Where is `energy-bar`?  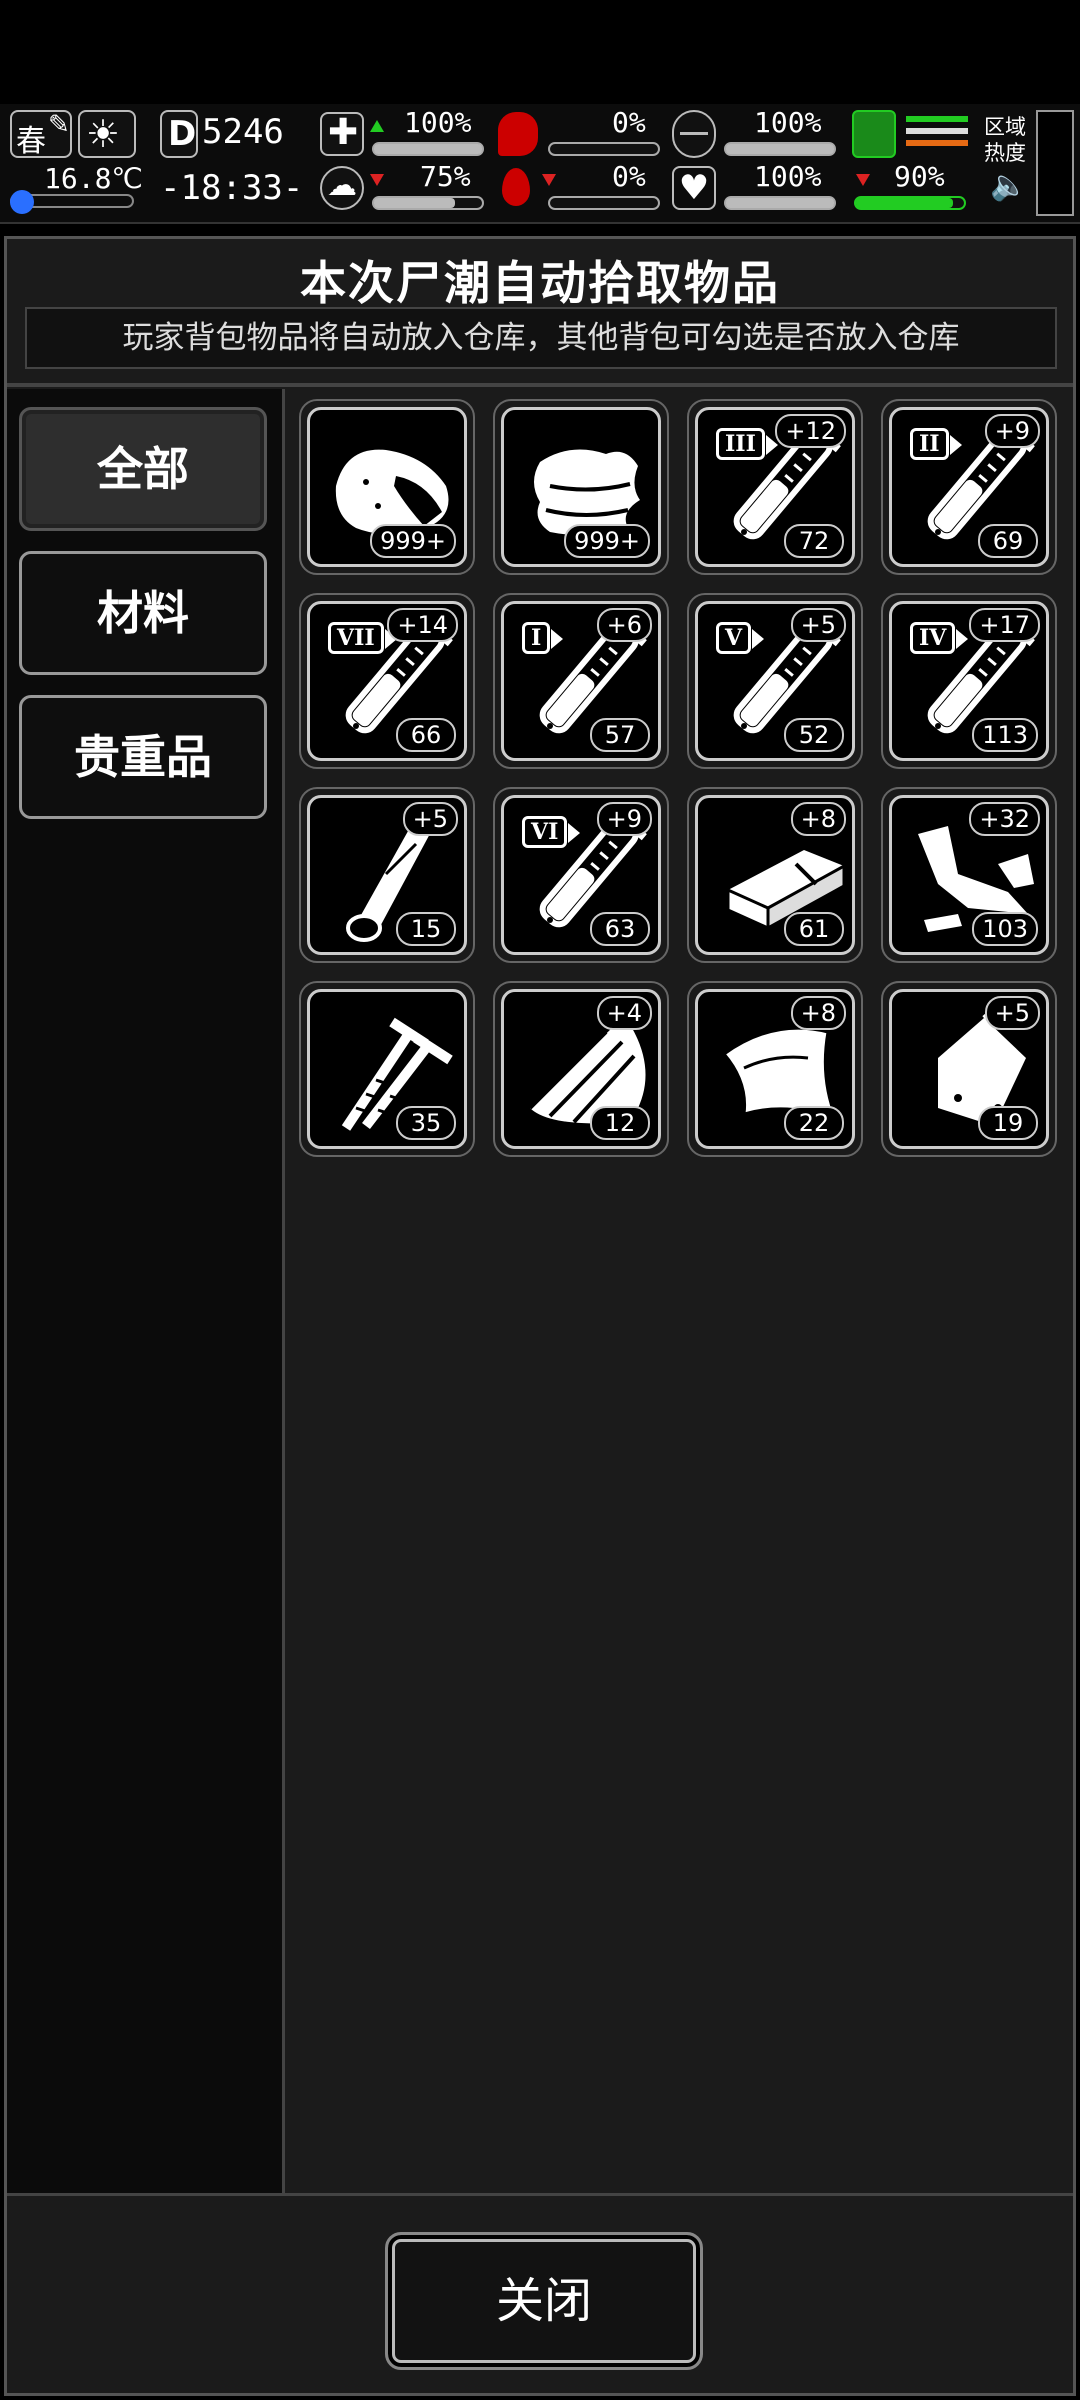
energy-bar is located at coordinates (780, 149).